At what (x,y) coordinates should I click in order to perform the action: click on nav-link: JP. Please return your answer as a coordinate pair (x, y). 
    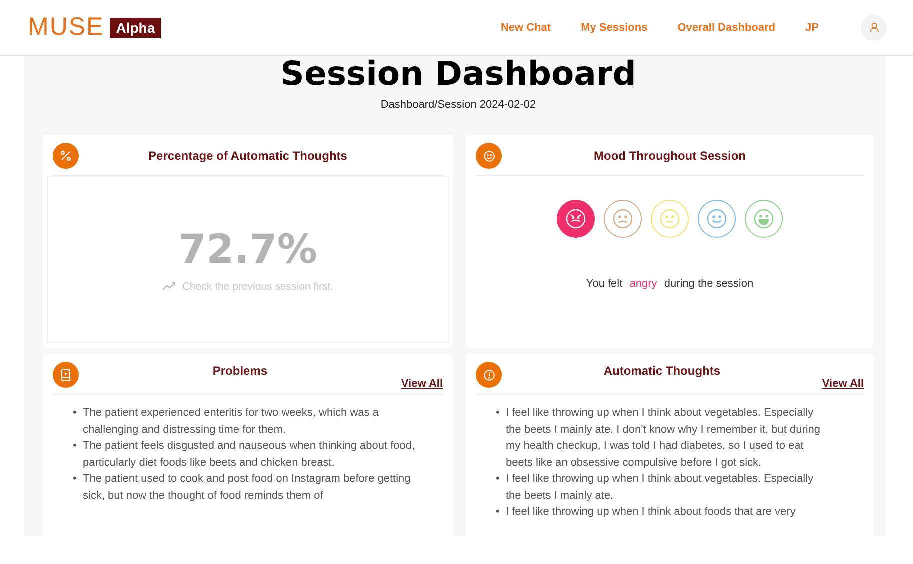
    Looking at the image, I should click on (812, 28).